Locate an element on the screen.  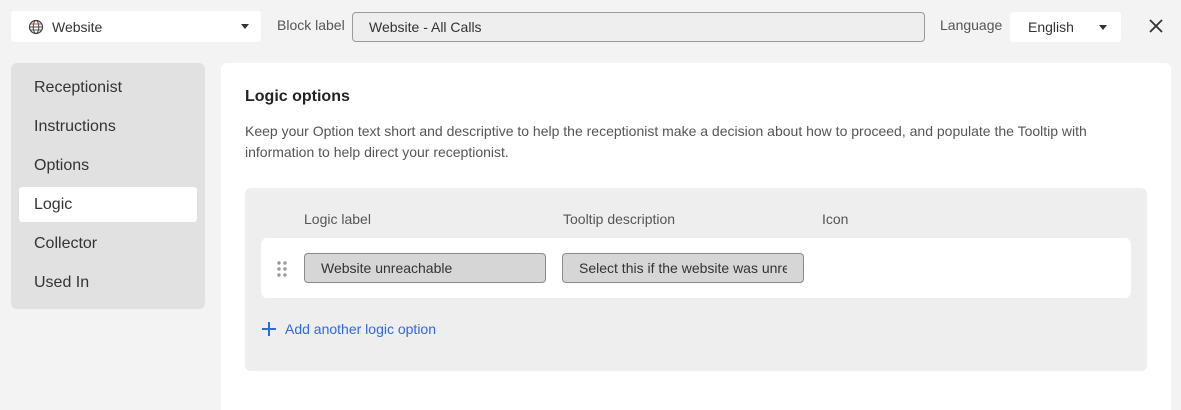
logic-option-row is located at coordinates (696, 268).